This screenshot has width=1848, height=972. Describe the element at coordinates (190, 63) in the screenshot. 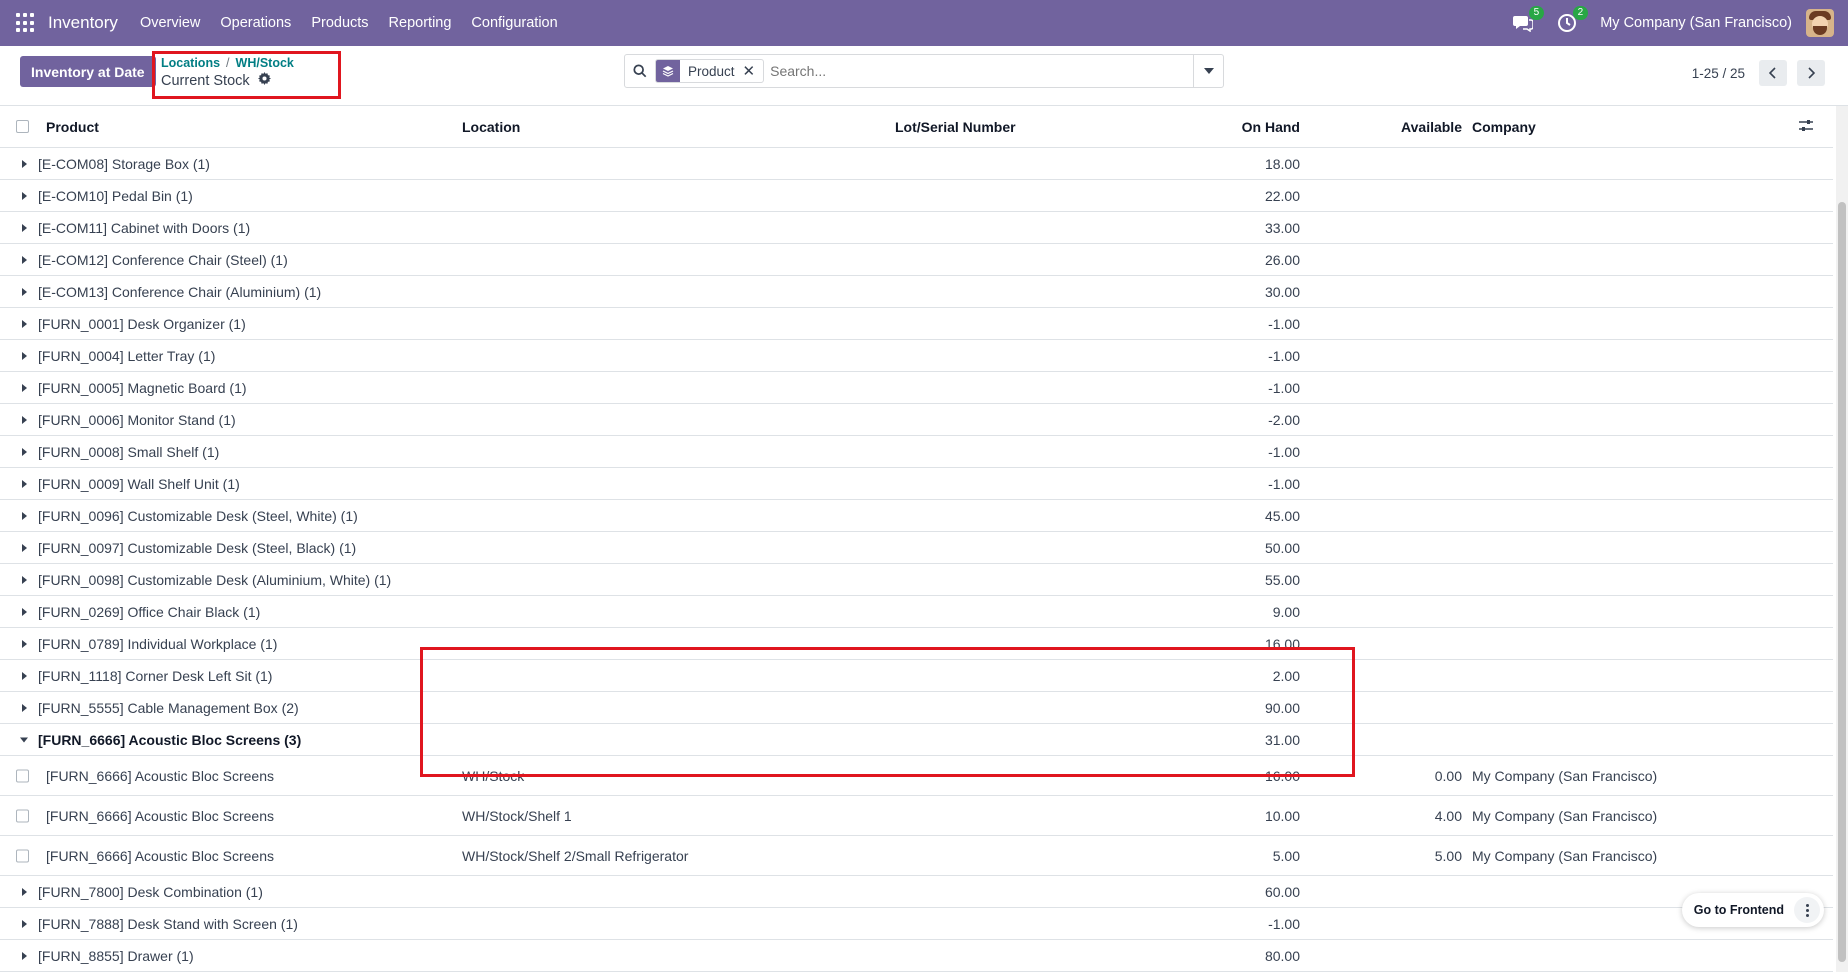

I see `breadcrumb-locations: Locations` at that location.